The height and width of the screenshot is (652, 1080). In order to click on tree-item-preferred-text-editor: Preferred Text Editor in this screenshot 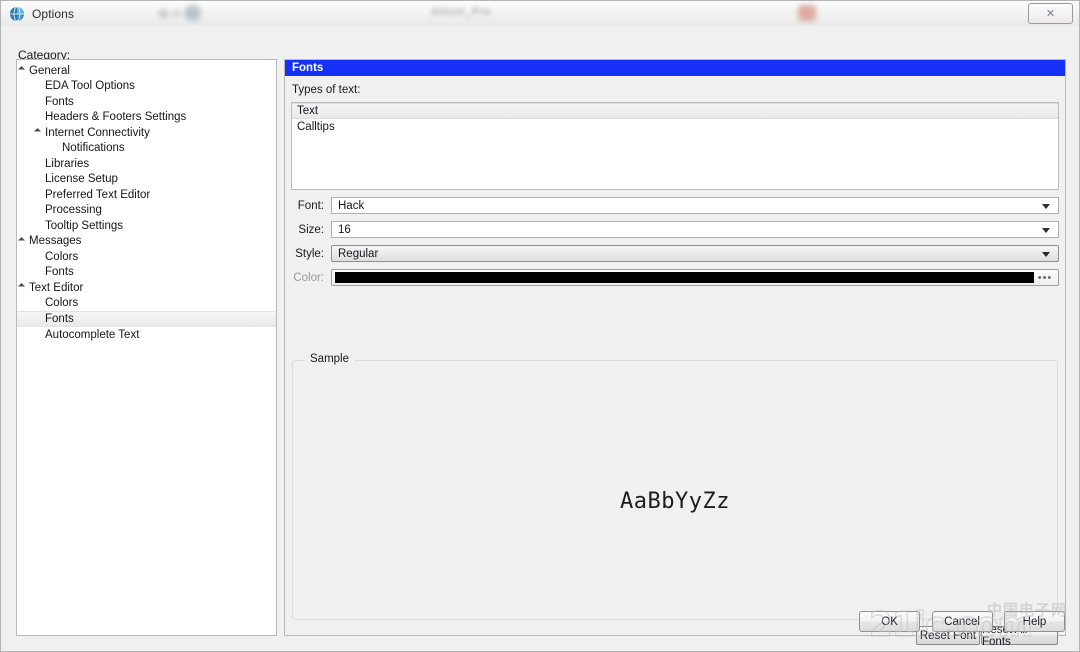, I will do `click(146, 195)`.